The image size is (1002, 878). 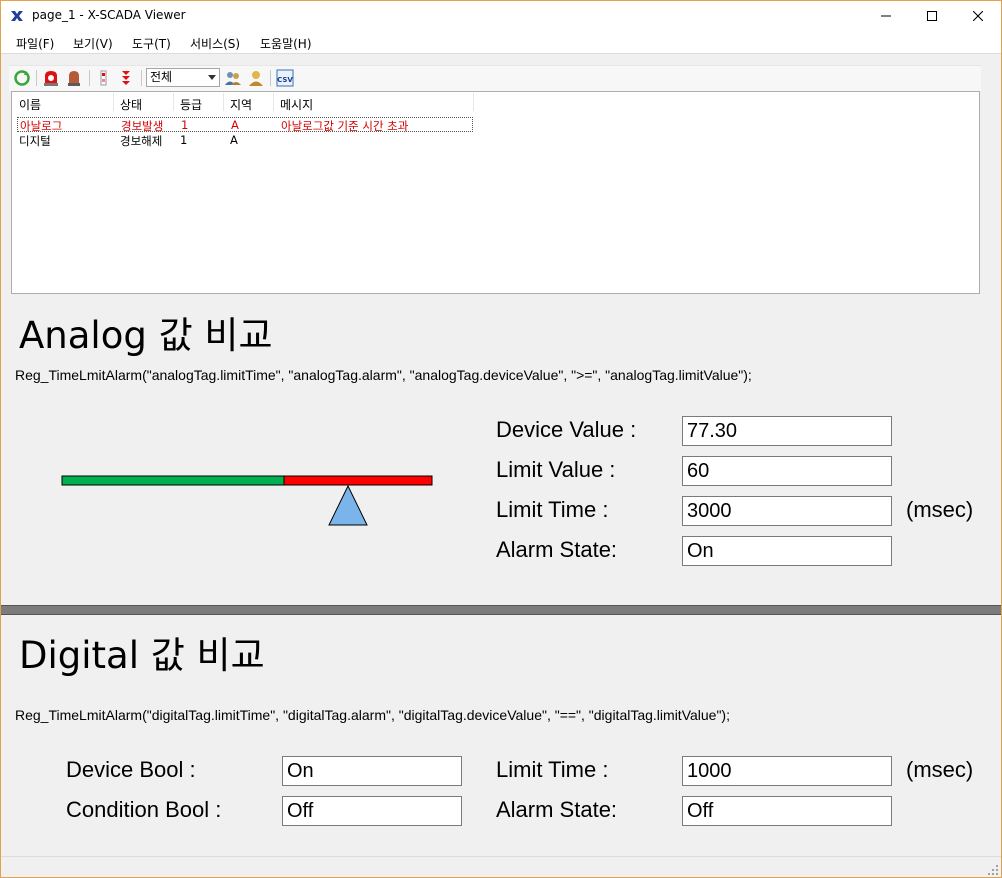 I want to click on digital-section-title: Digital 값 비교, so click(x=142, y=655).